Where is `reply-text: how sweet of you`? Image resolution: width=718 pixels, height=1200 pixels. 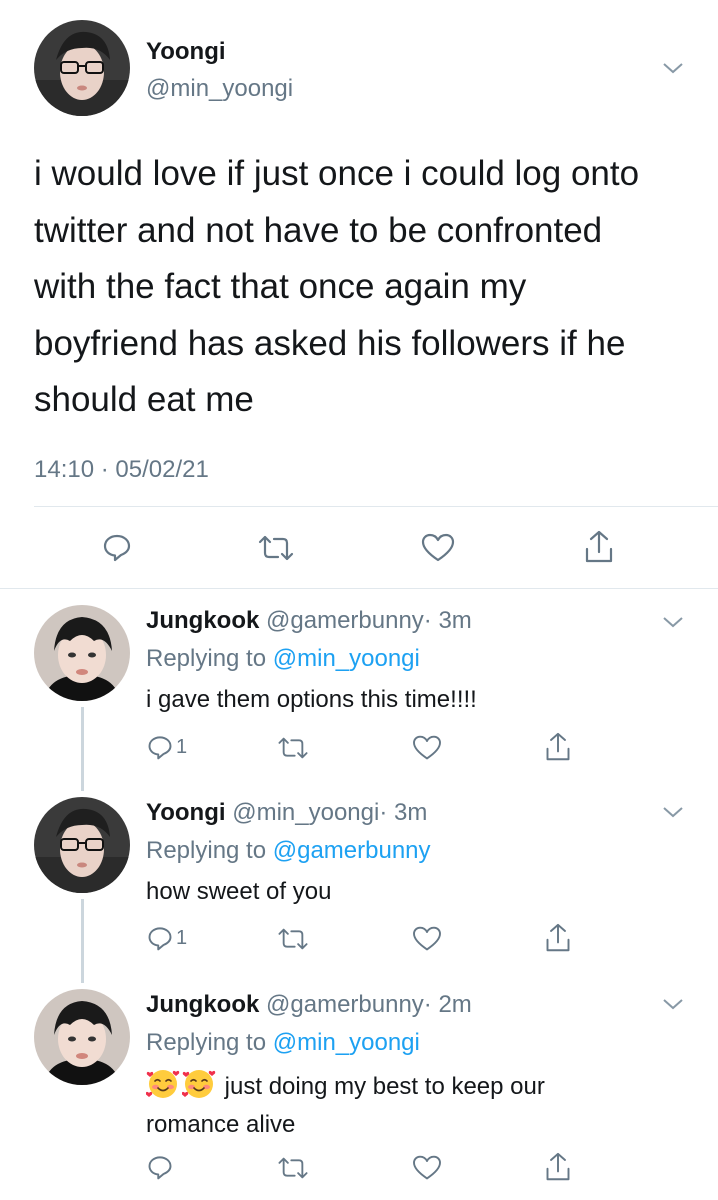 reply-text: how sweet of you is located at coordinates (239, 891).